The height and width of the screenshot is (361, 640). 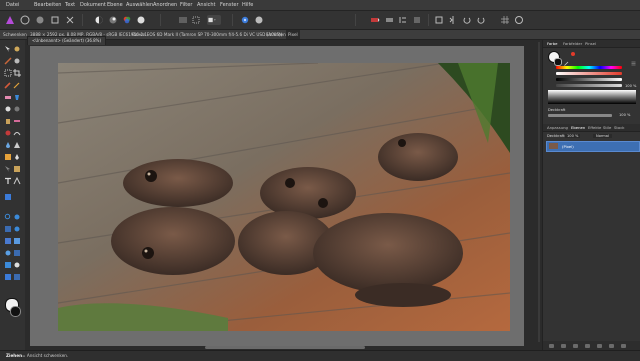 What do you see at coordinates (245, 20) in the screenshot?
I see `snapping-icon` at bounding box center [245, 20].